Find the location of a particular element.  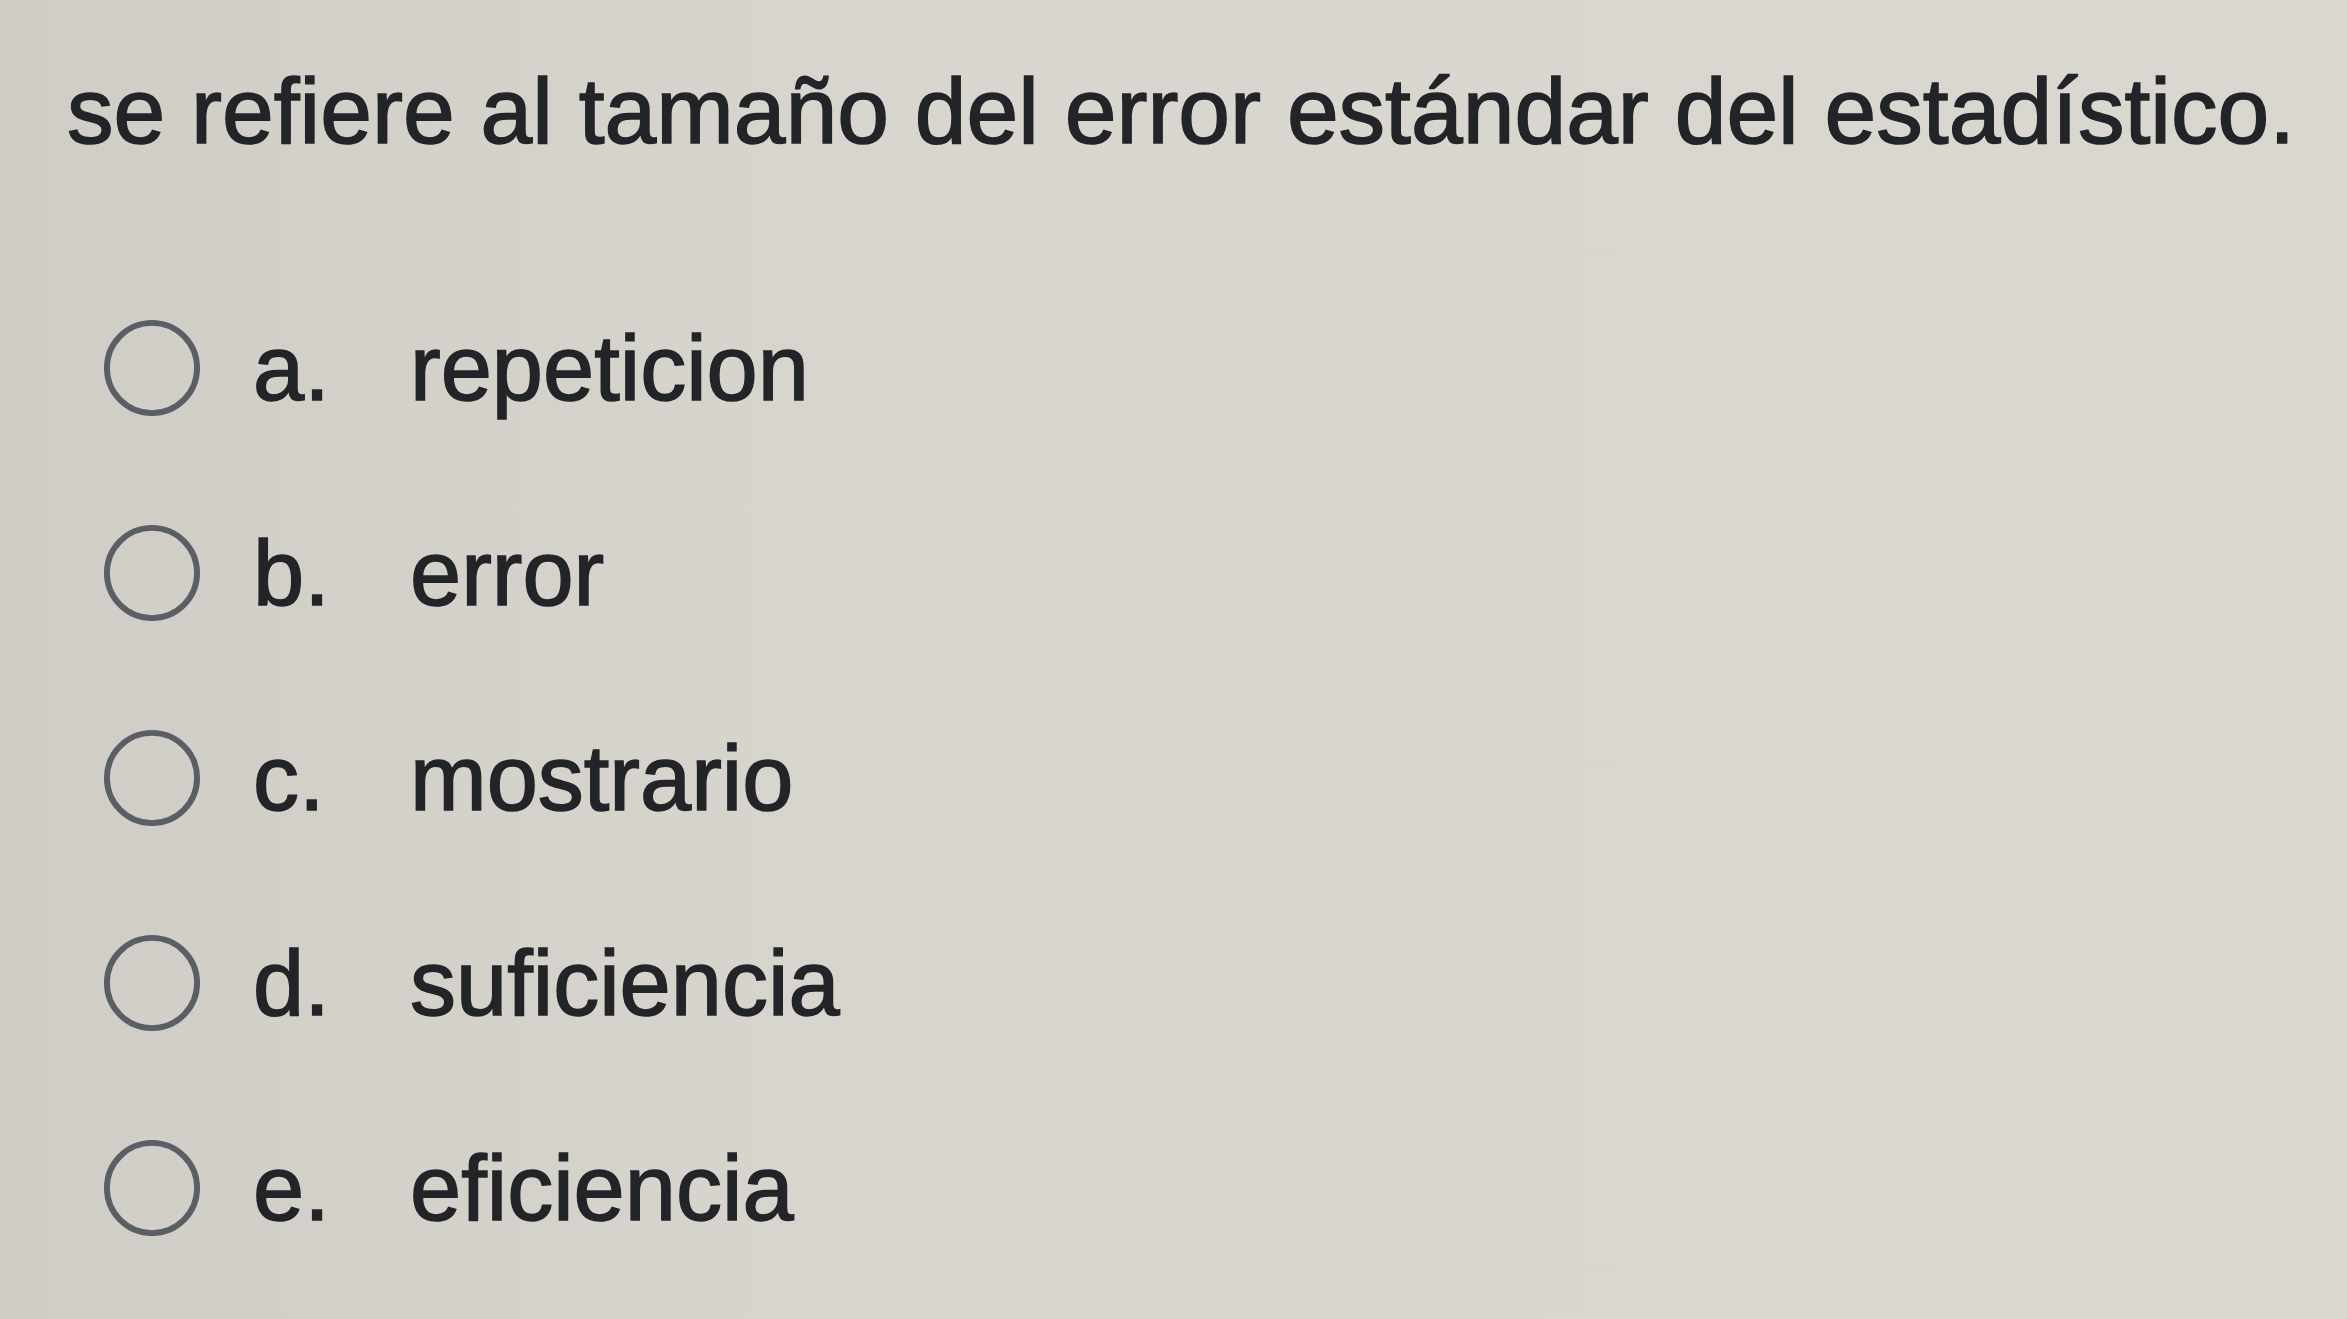

option-label: suficiencia is located at coordinates (625, 983).